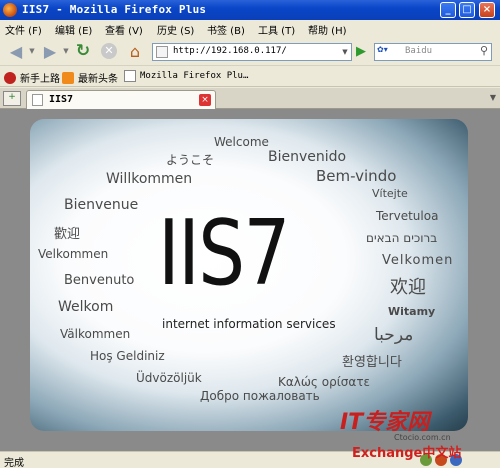 The height and width of the screenshot is (468, 500). I want to click on menu-bookmarks: 书签 (B), so click(226, 29).